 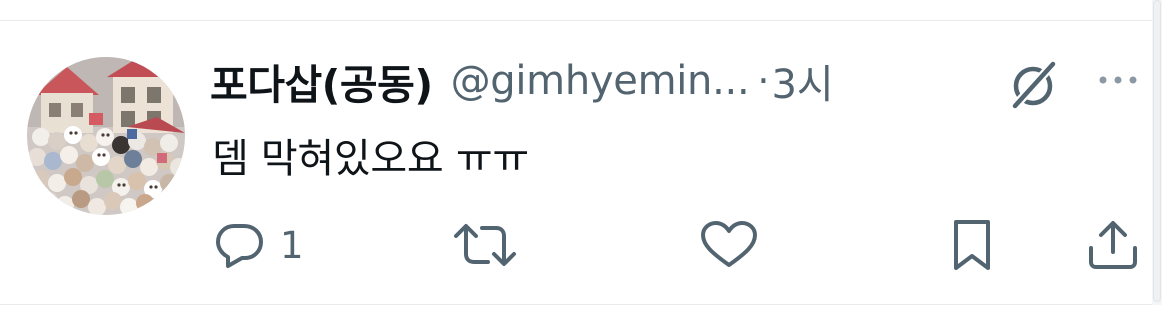 I want to click on reply-count: 1, so click(x=292, y=245).